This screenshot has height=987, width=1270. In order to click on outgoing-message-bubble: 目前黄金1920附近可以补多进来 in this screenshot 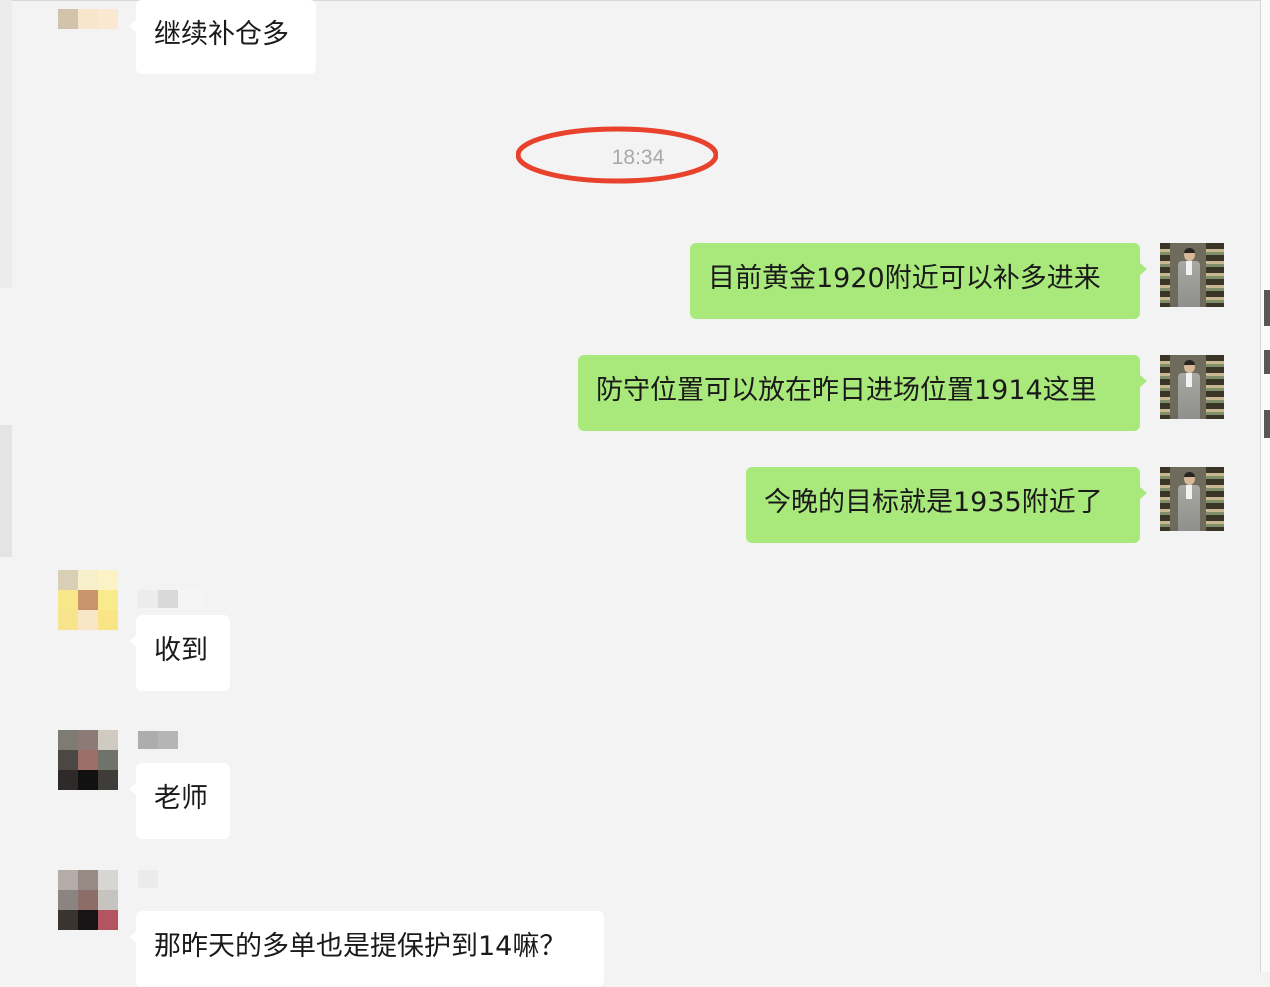, I will do `click(918, 281)`.